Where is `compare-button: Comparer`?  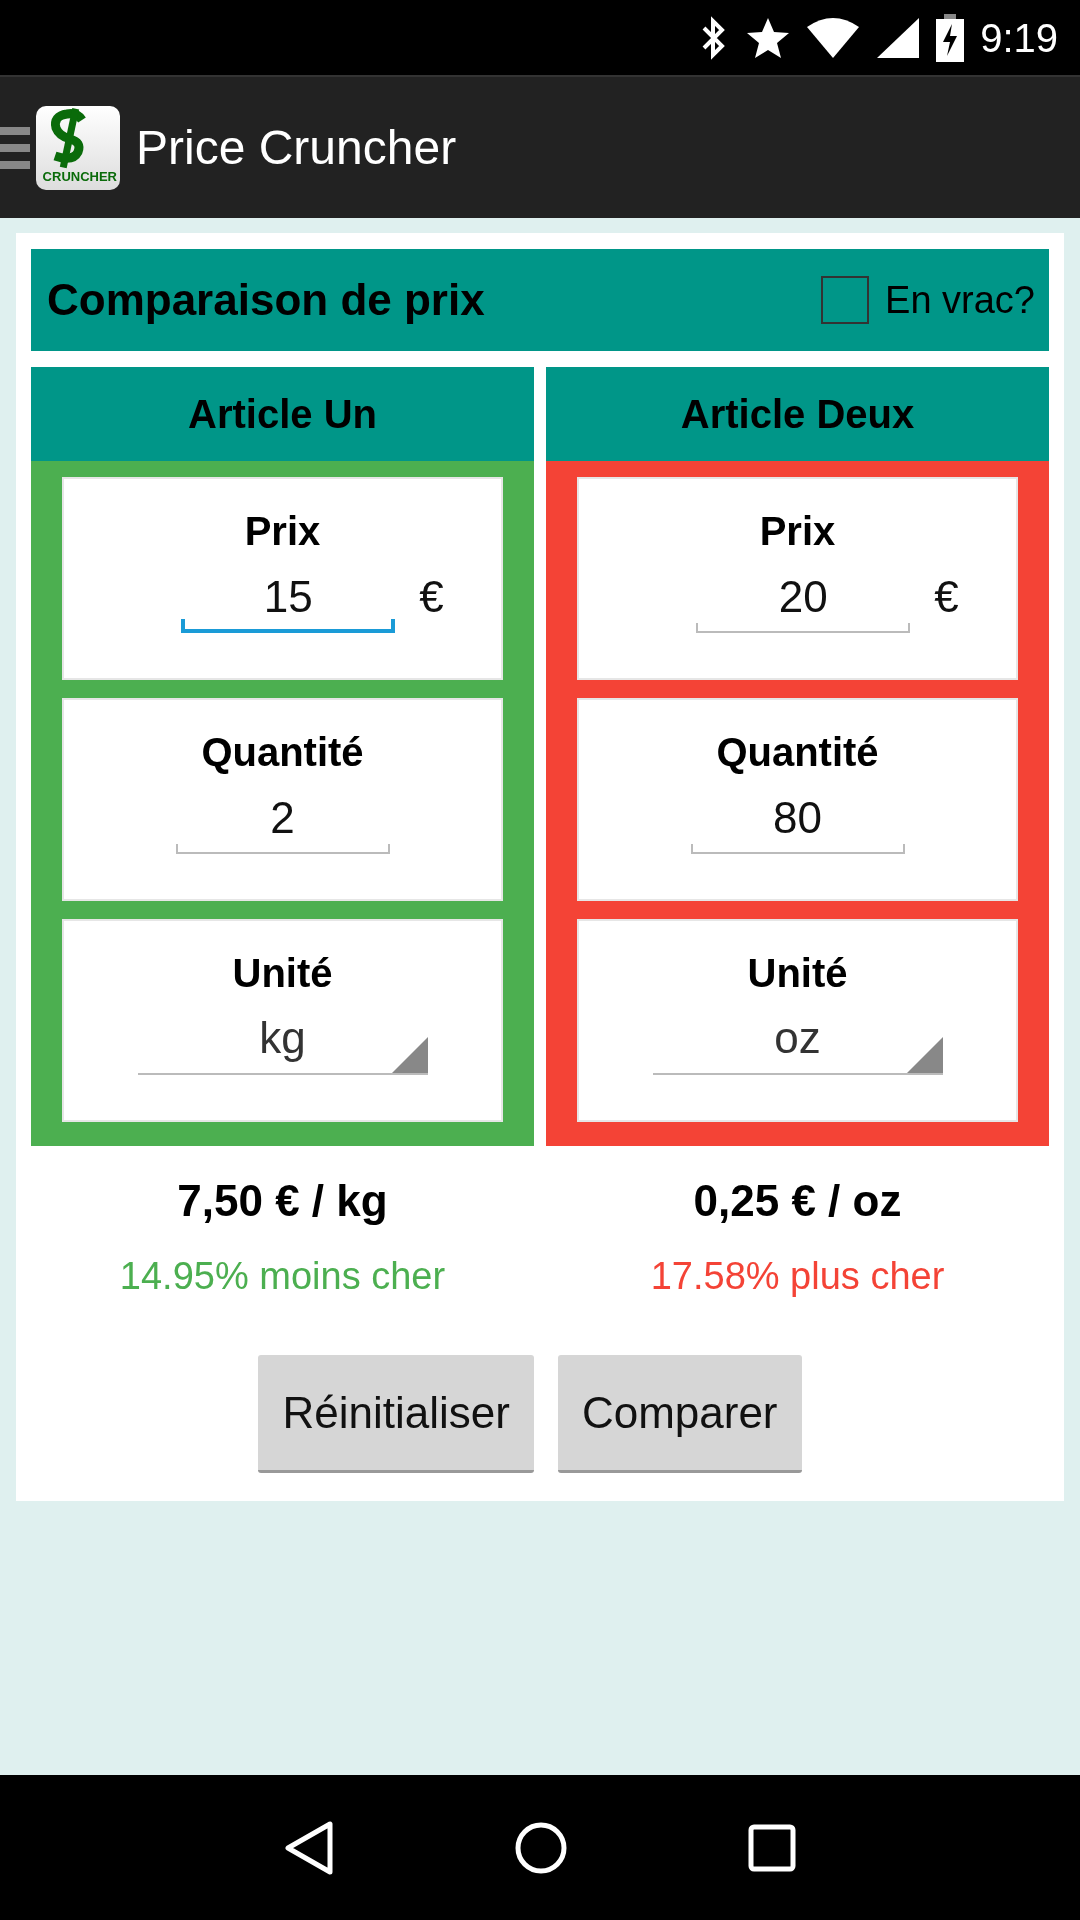 compare-button: Comparer is located at coordinates (679, 1414).